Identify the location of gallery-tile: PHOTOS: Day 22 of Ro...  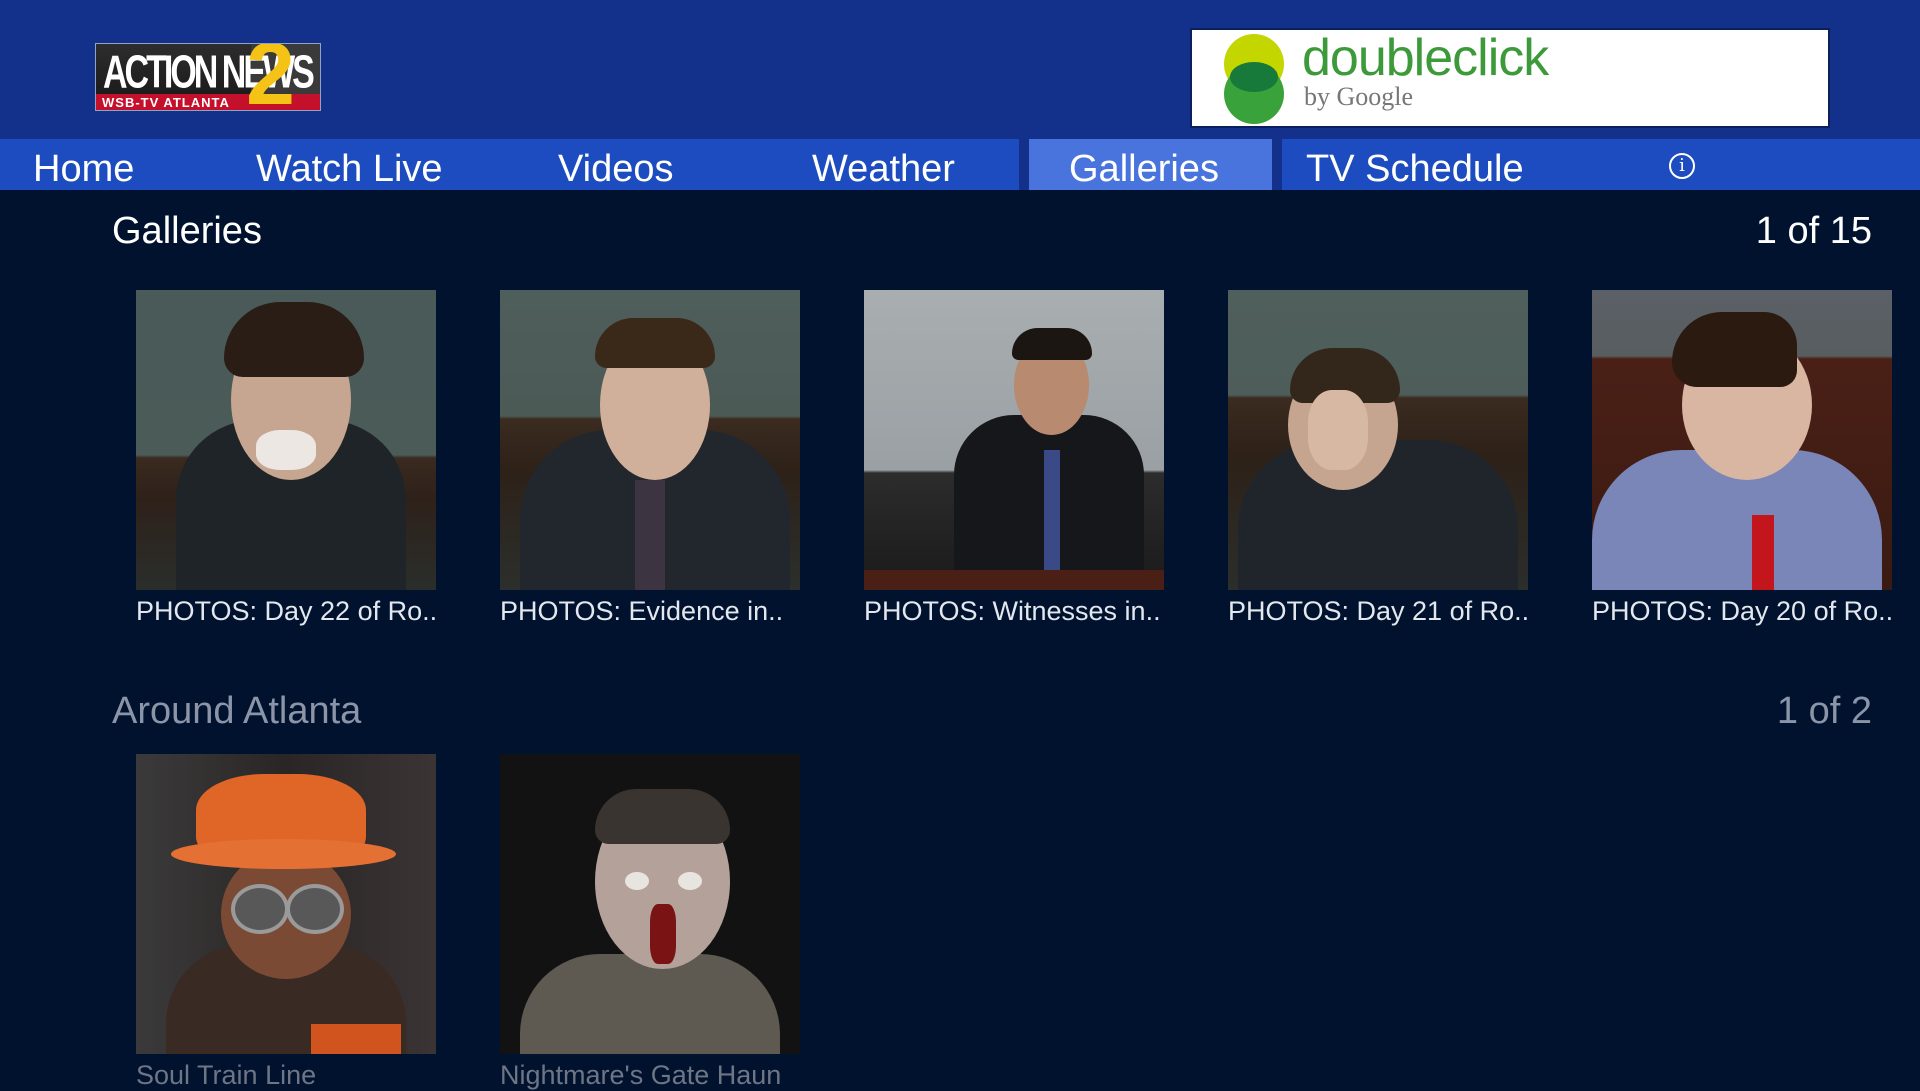
(286, 458).